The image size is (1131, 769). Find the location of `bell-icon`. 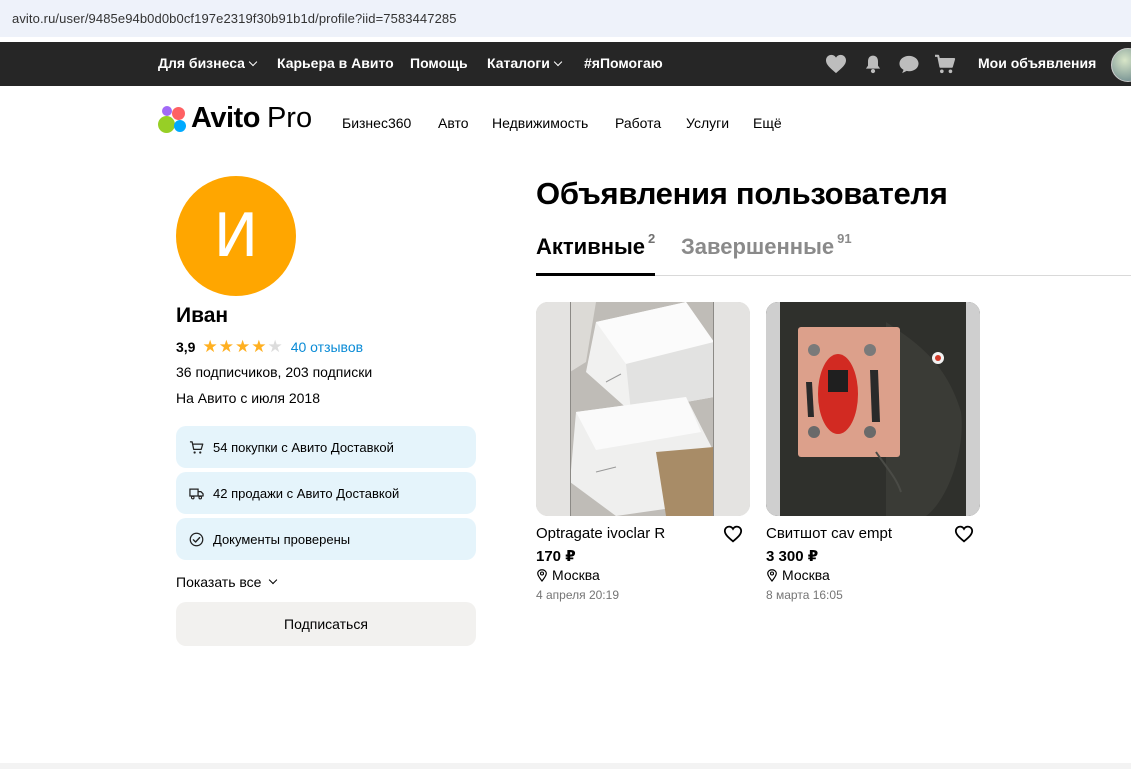

bell-icon is located at coordinates (873, 64).